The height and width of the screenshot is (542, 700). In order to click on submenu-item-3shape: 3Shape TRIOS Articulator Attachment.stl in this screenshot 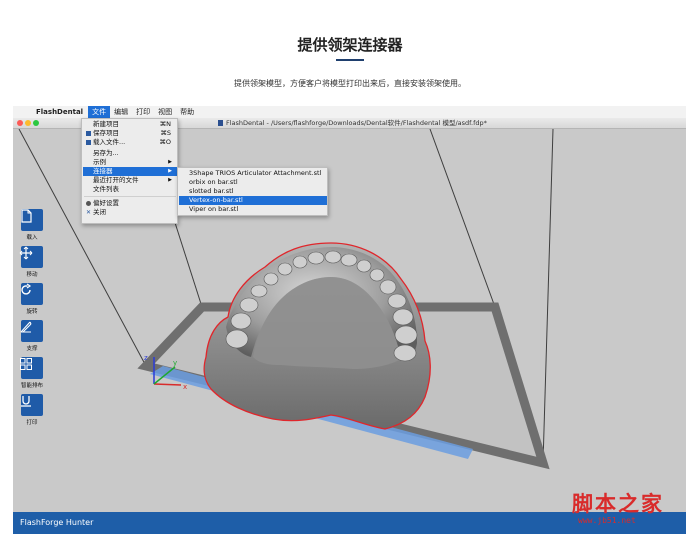, I will do `click(253, 173)`.